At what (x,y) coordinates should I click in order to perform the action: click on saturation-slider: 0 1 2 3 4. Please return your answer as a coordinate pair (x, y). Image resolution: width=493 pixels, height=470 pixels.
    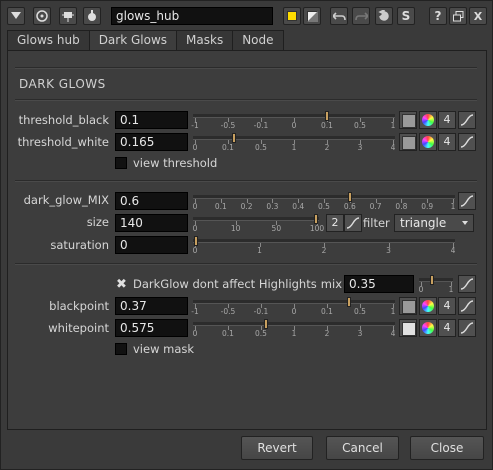
    Looking at the image, I should click on (324, 247).